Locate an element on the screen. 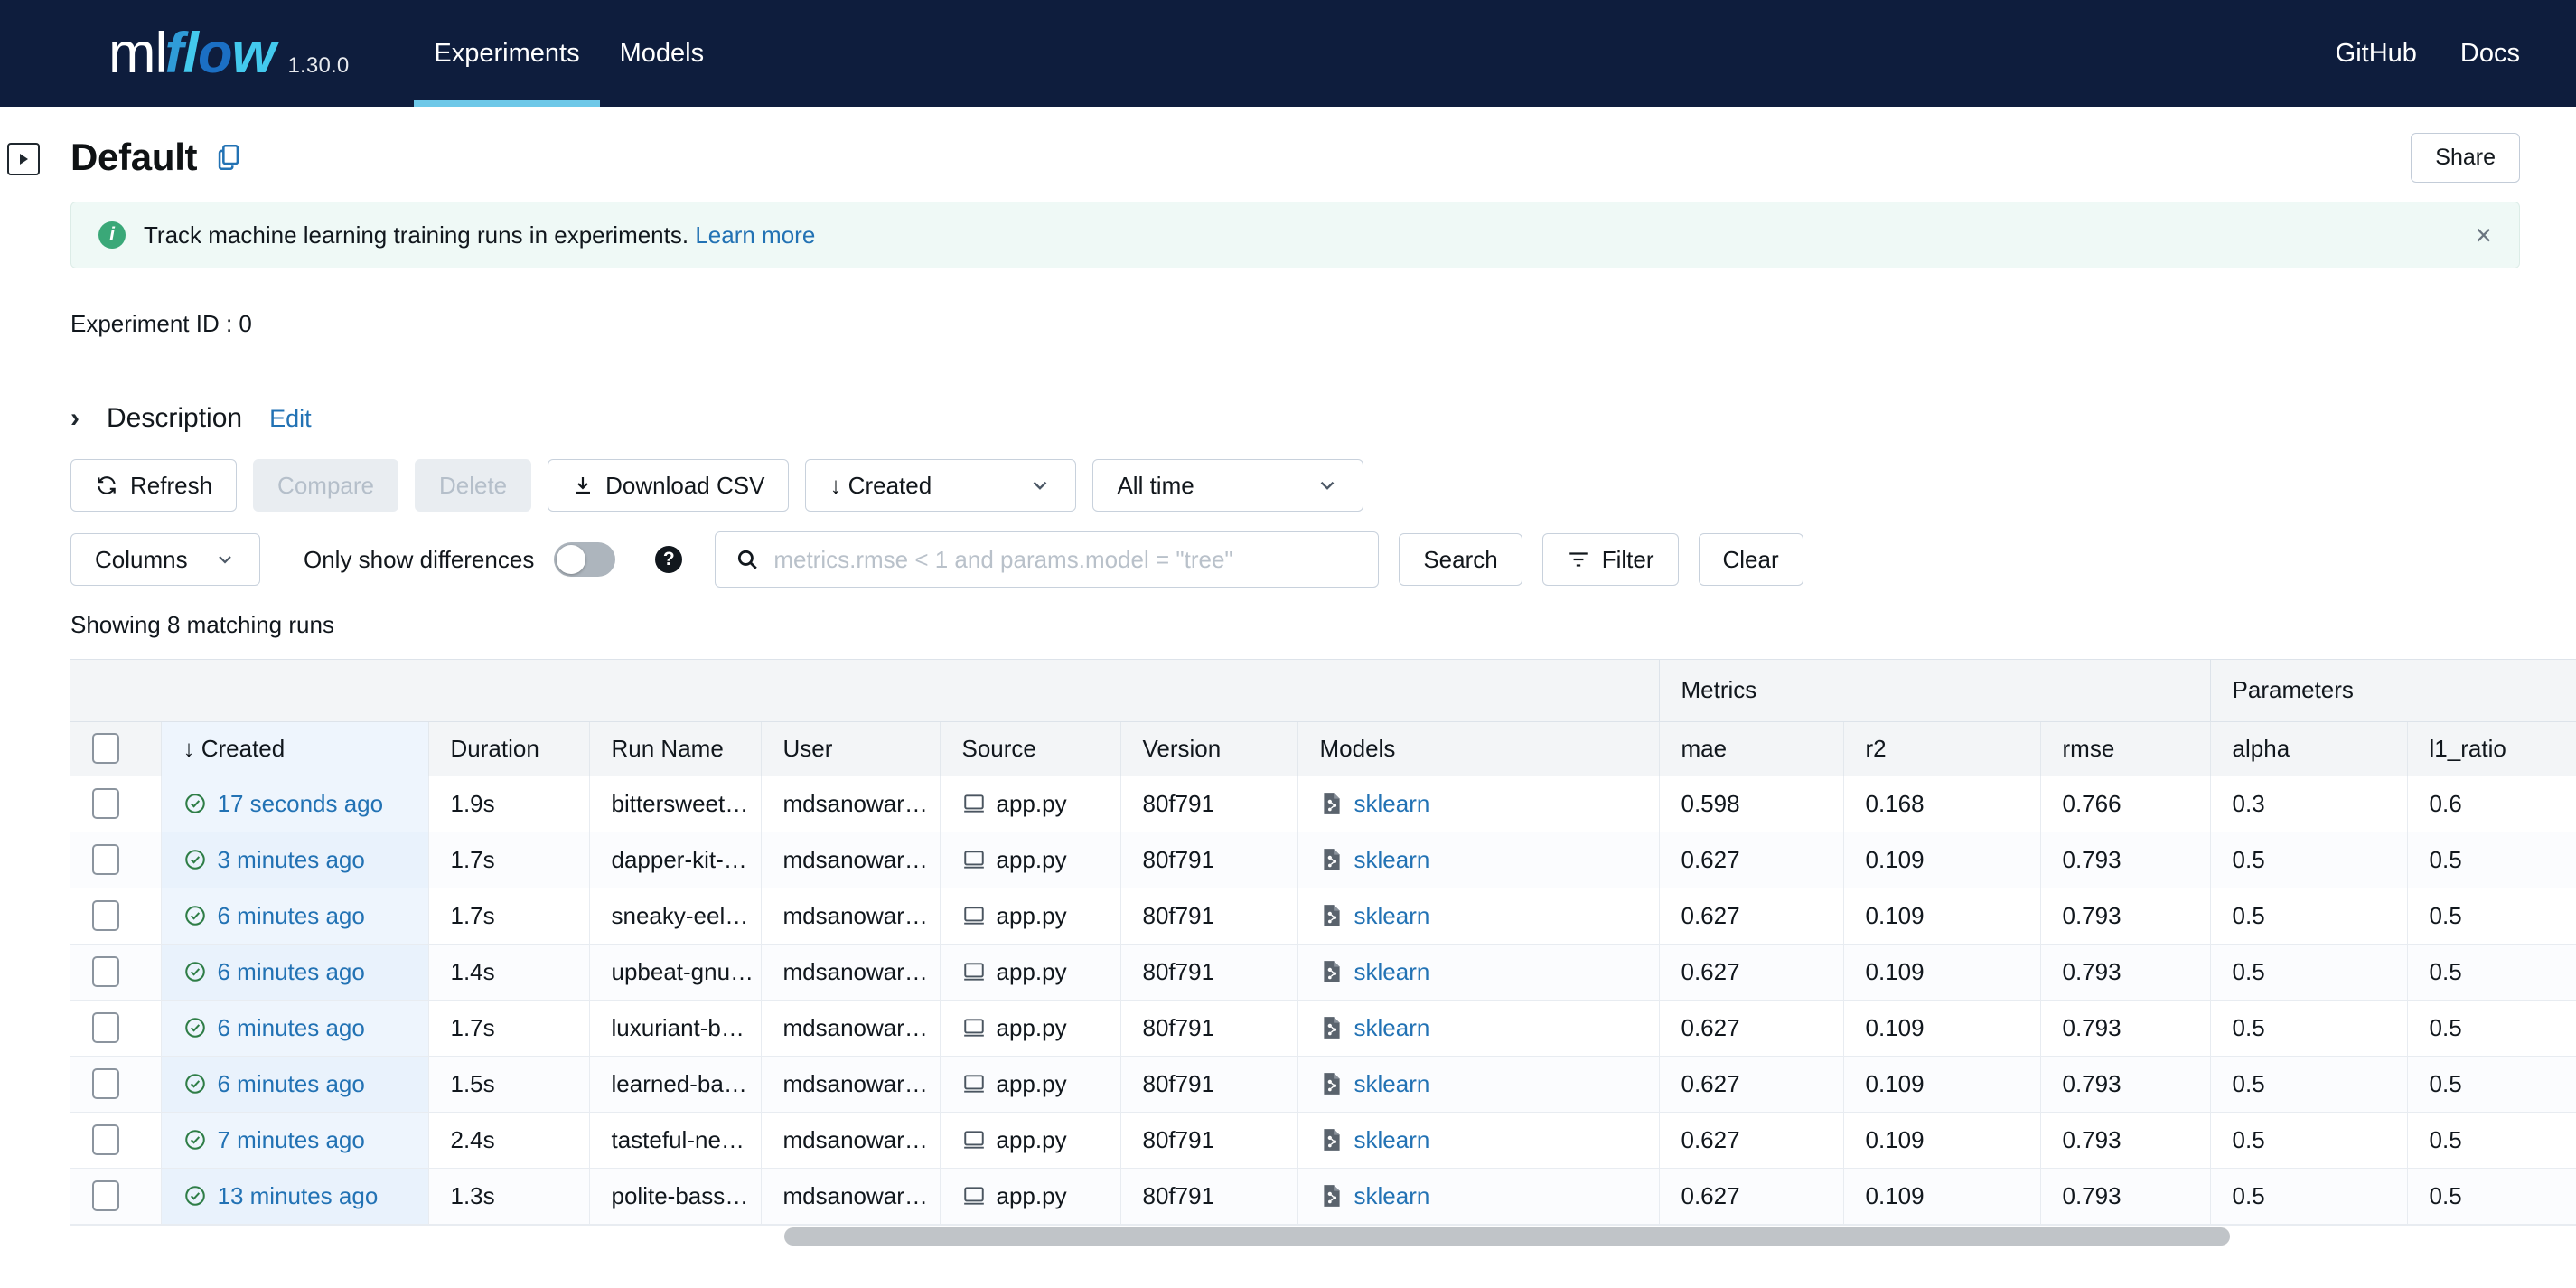 This screenshot has height=1288, width=2576. download-csv-button: Download CSV is located at coordinates (669, 486).